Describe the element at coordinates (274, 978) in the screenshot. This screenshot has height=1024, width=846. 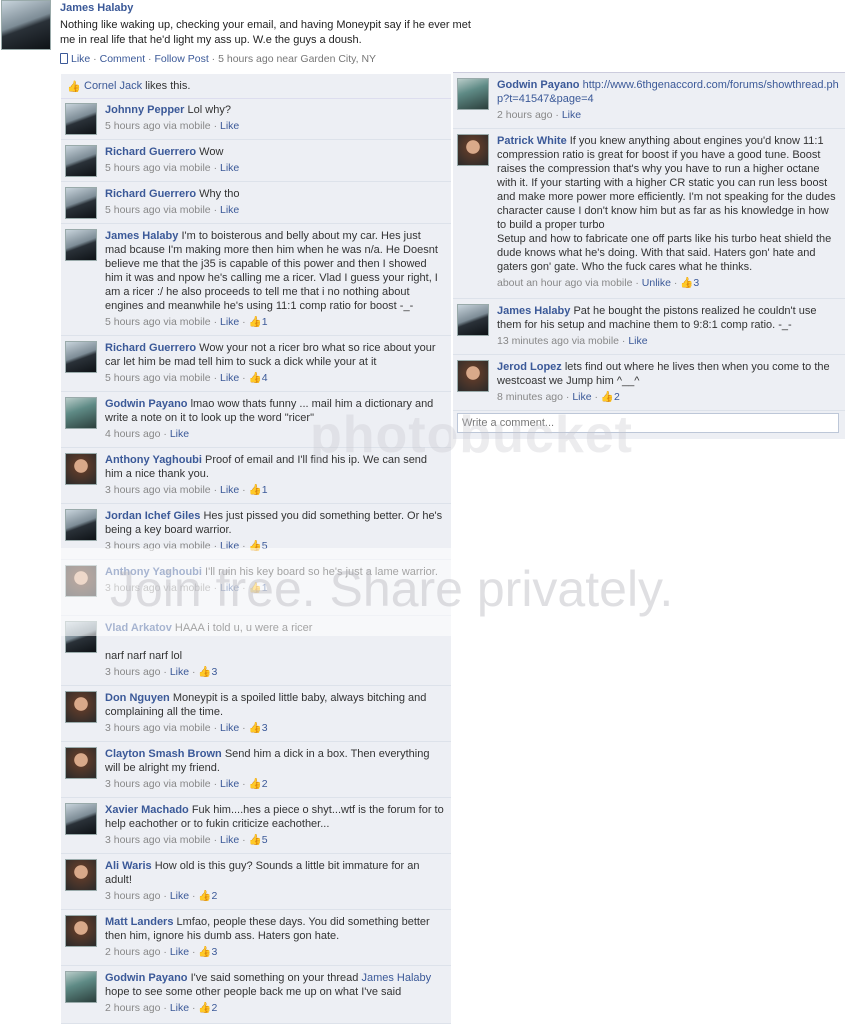
I see `comment-text: I've said something on your thread` at that location.